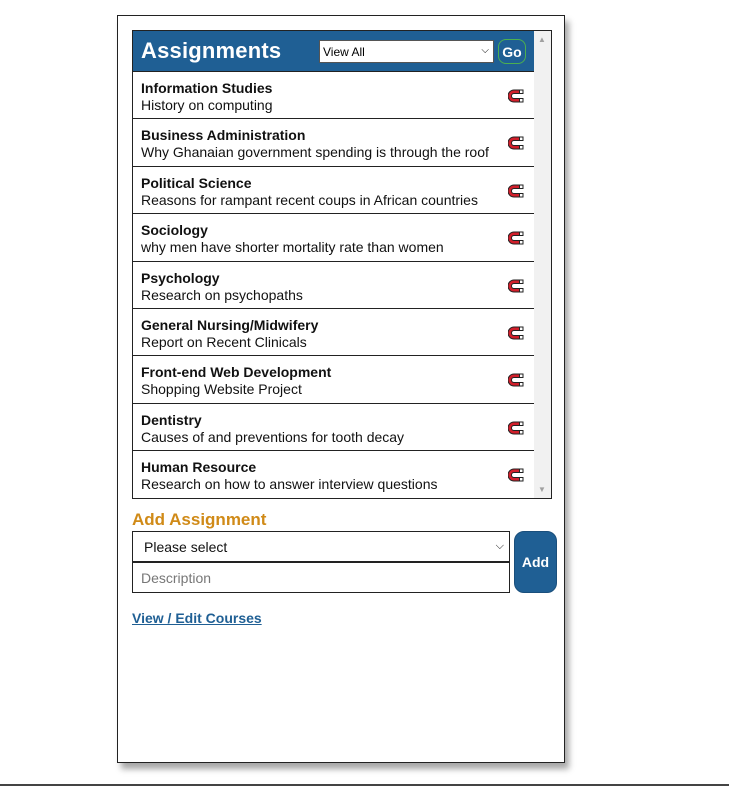  Describe the element at coordinates (334, 96) in the screenshot. I see `list-item: Information Studies History on computing` at that location.